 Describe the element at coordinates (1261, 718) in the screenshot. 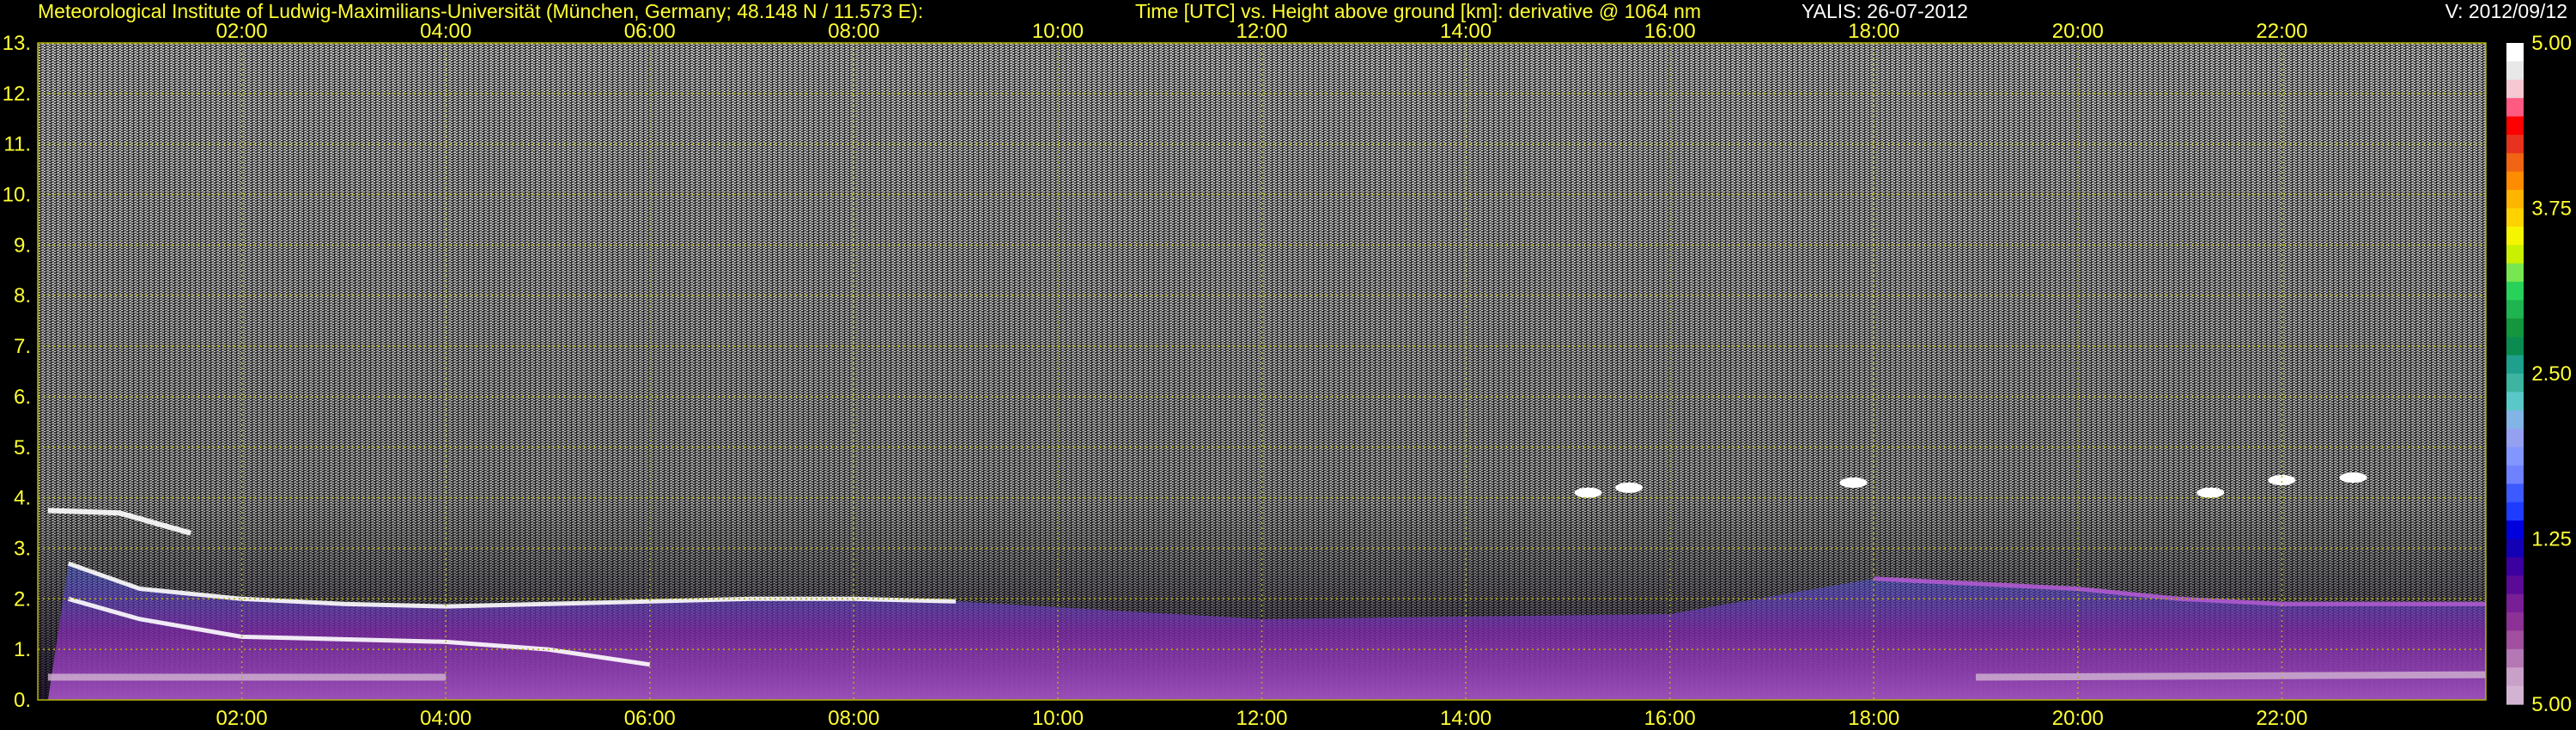

I see `x-tick-label-bottom: 12:00` at that location.